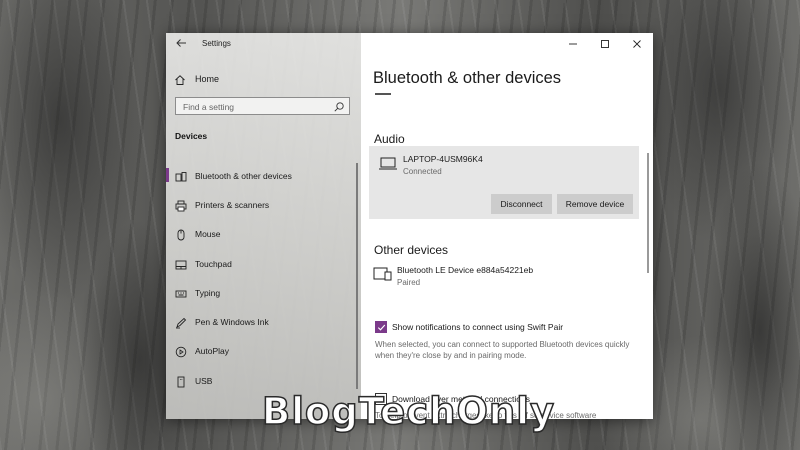  Describe the element at coordinates (216, 43) in the screenshot. I see `app-title: Settings` at that location.